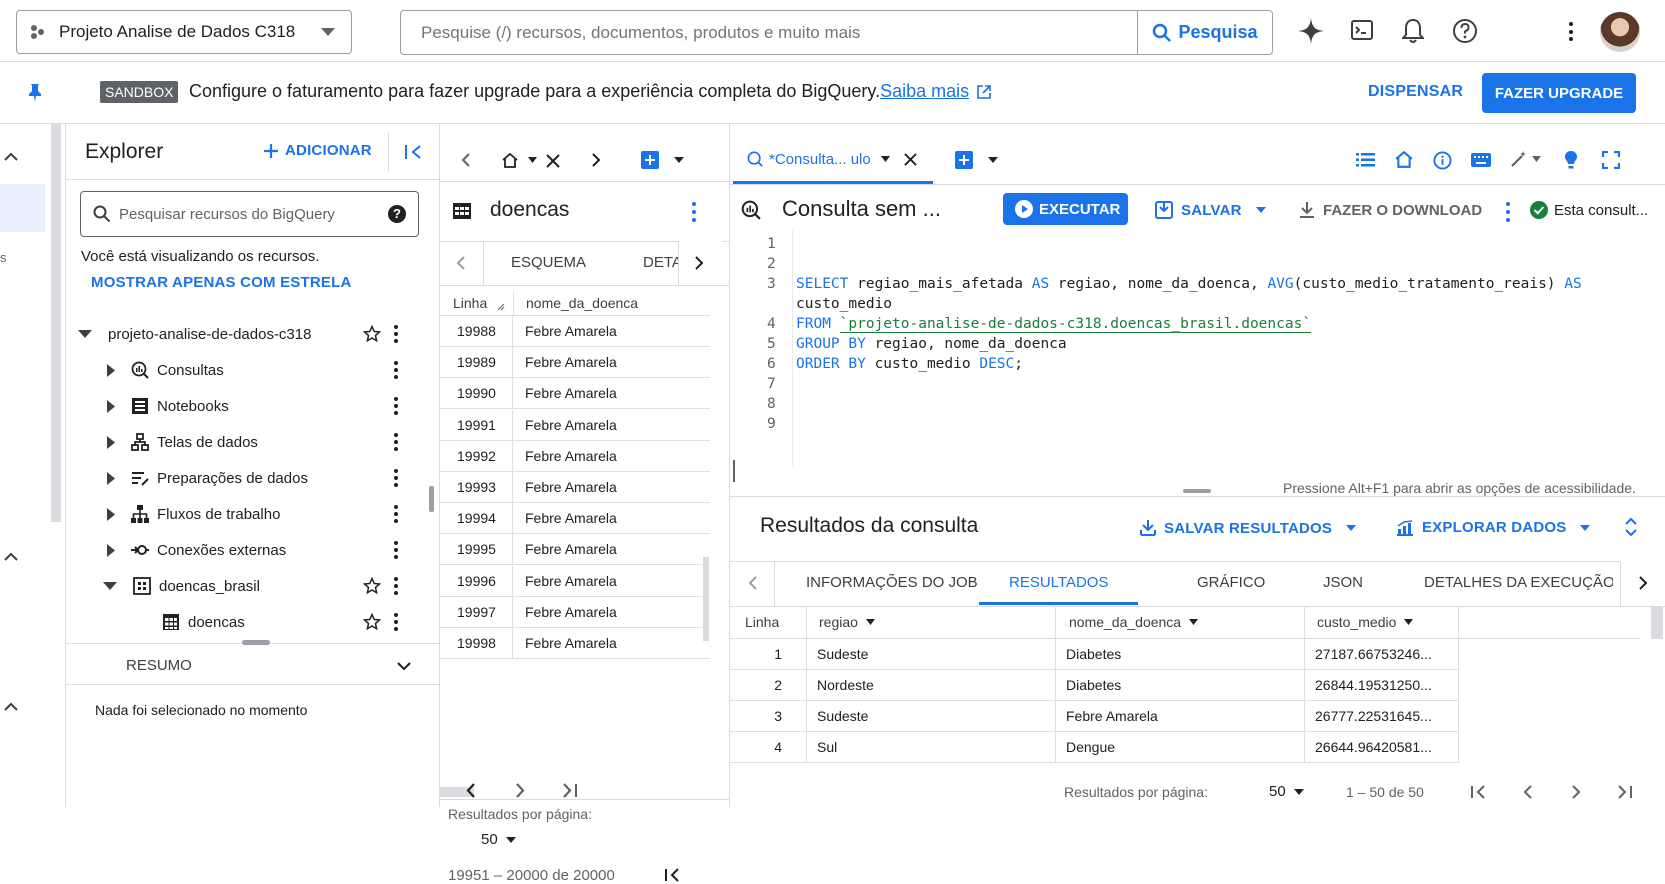 The height and width of the screenshot is (884, 1665). Describe the element at coordinates (246, 514) in the screenshot. I see `tree-item-fluxos: Fluxos de trabalho` at that location.